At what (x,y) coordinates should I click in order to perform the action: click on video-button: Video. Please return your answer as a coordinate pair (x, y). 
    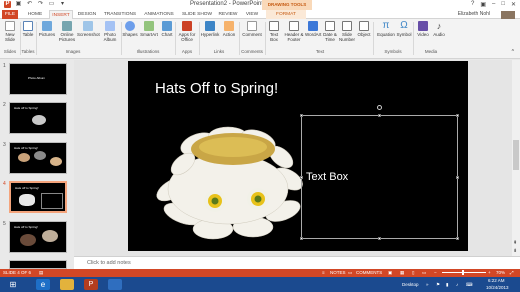
    Looking at the image, I should click on (423, 29).